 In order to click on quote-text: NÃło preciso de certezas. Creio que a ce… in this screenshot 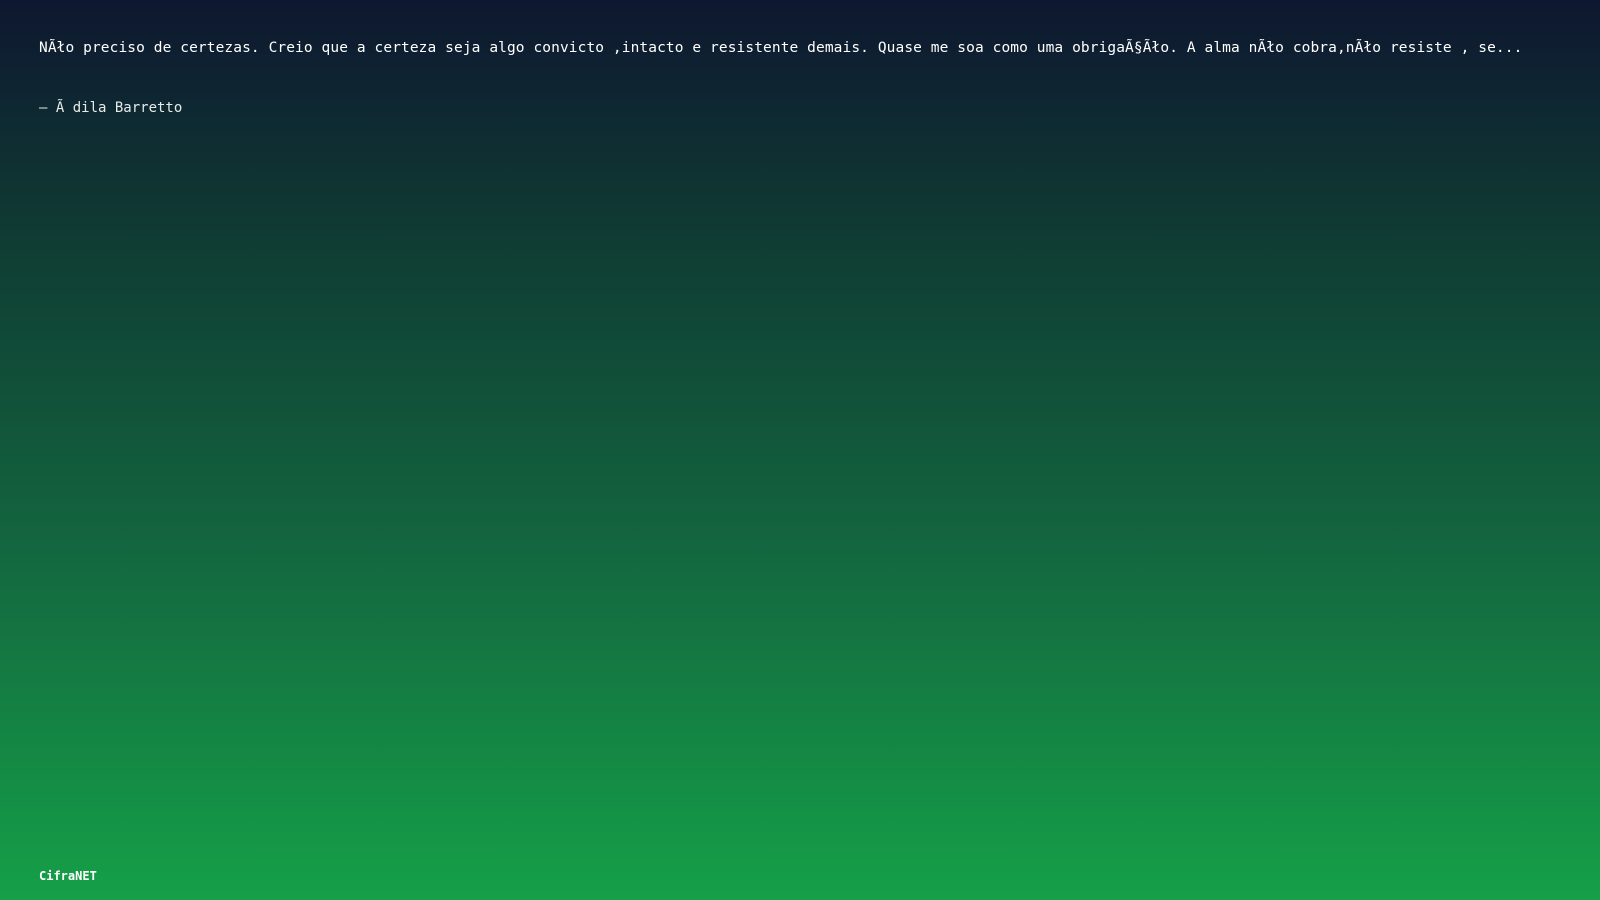, I will do `click(781, 48)`.